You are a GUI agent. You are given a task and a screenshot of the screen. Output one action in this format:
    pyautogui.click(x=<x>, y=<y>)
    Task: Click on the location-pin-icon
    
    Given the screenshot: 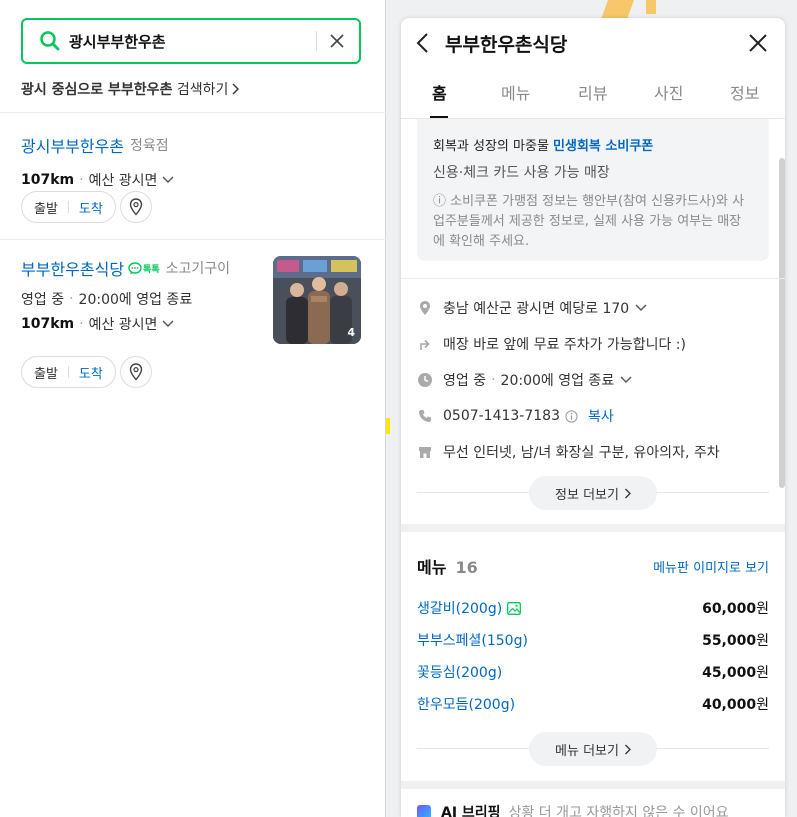 What is the action you would take?
    pyautogui.click(x=425, y=308)
    